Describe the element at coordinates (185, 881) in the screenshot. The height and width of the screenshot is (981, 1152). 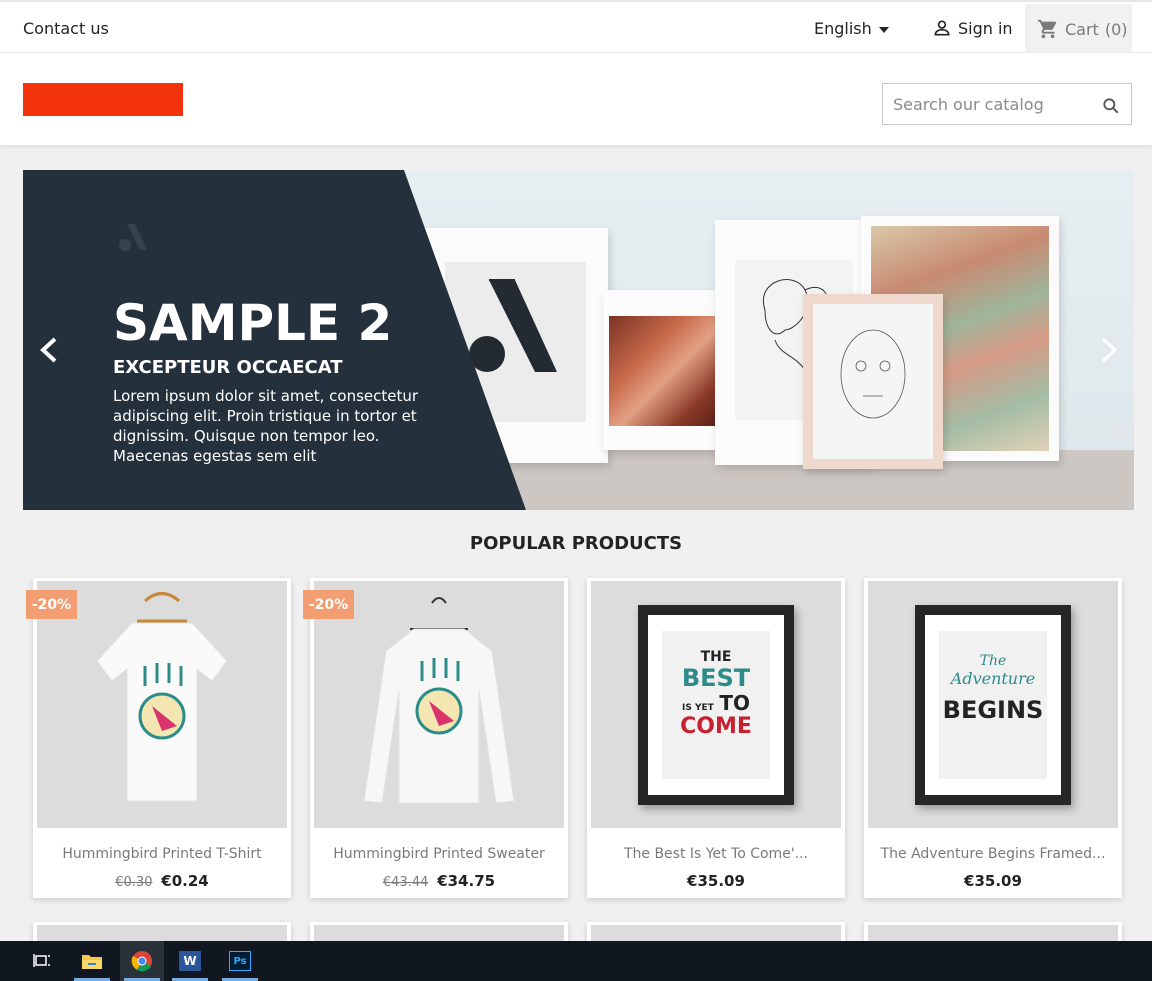
I see `current-price: €0.24` at that location.